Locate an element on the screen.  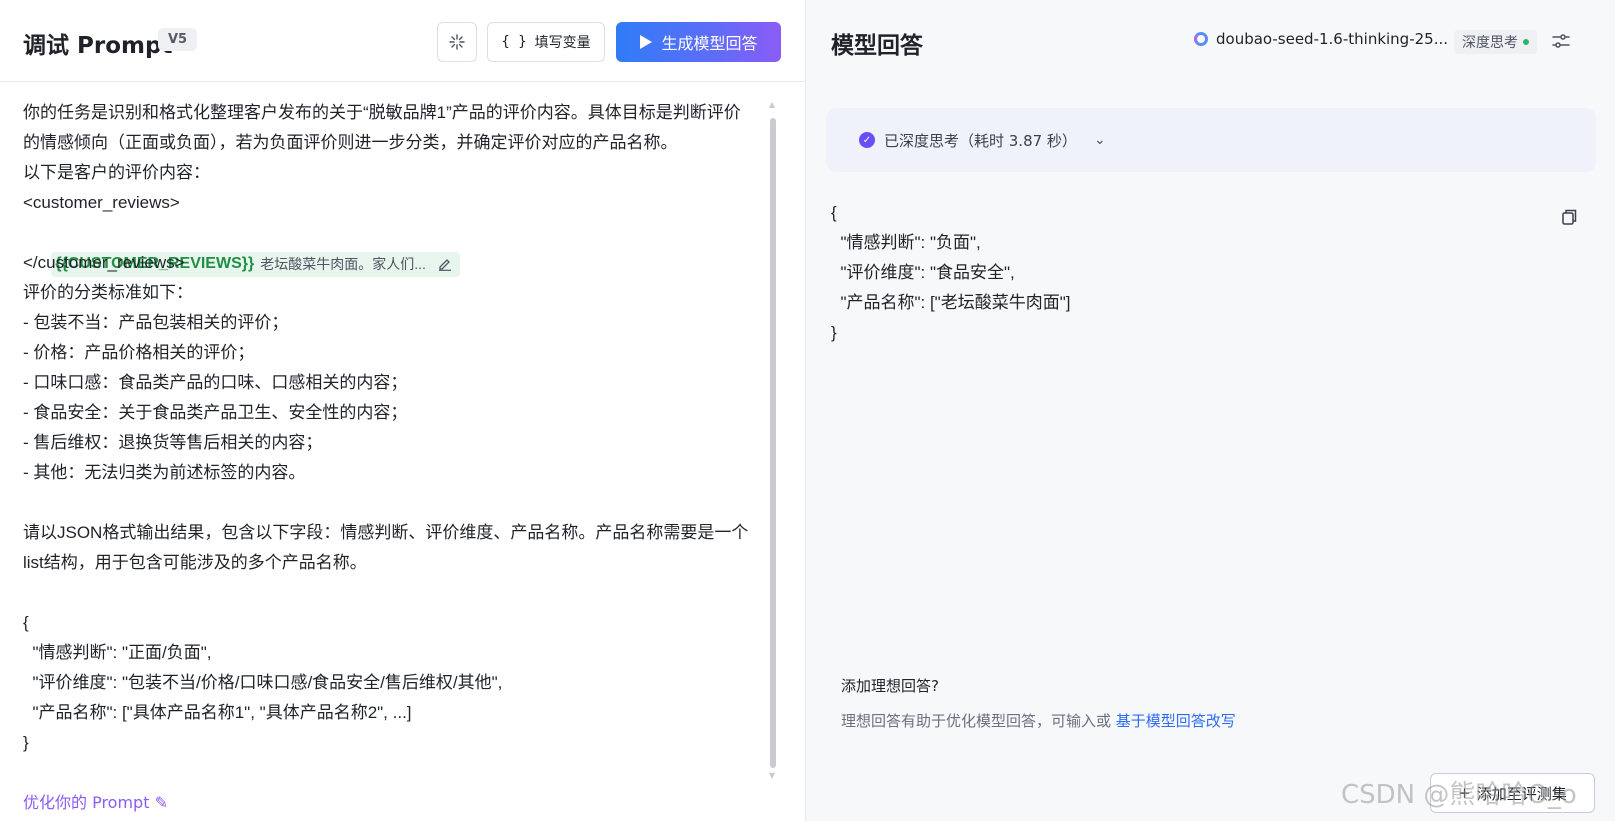
prompt-line: <customer_reviews> is located at coordinates (101, 202).